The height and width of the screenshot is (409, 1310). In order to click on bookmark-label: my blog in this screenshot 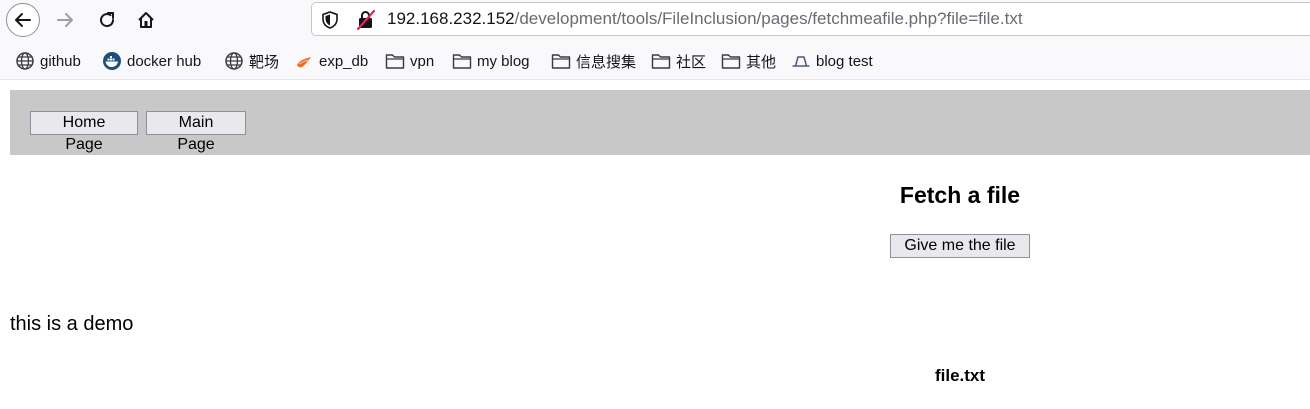, I will do `click(503, 61)`.